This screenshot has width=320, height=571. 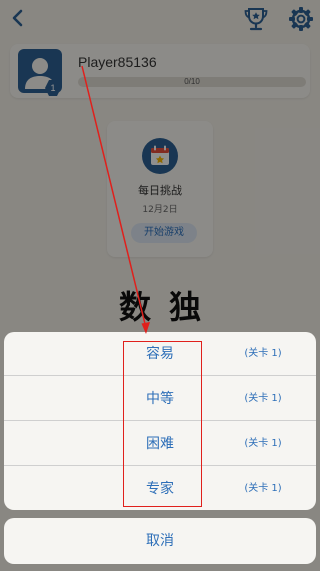 I want to click on annotation-highlight-box, so click(x=162, y=424).